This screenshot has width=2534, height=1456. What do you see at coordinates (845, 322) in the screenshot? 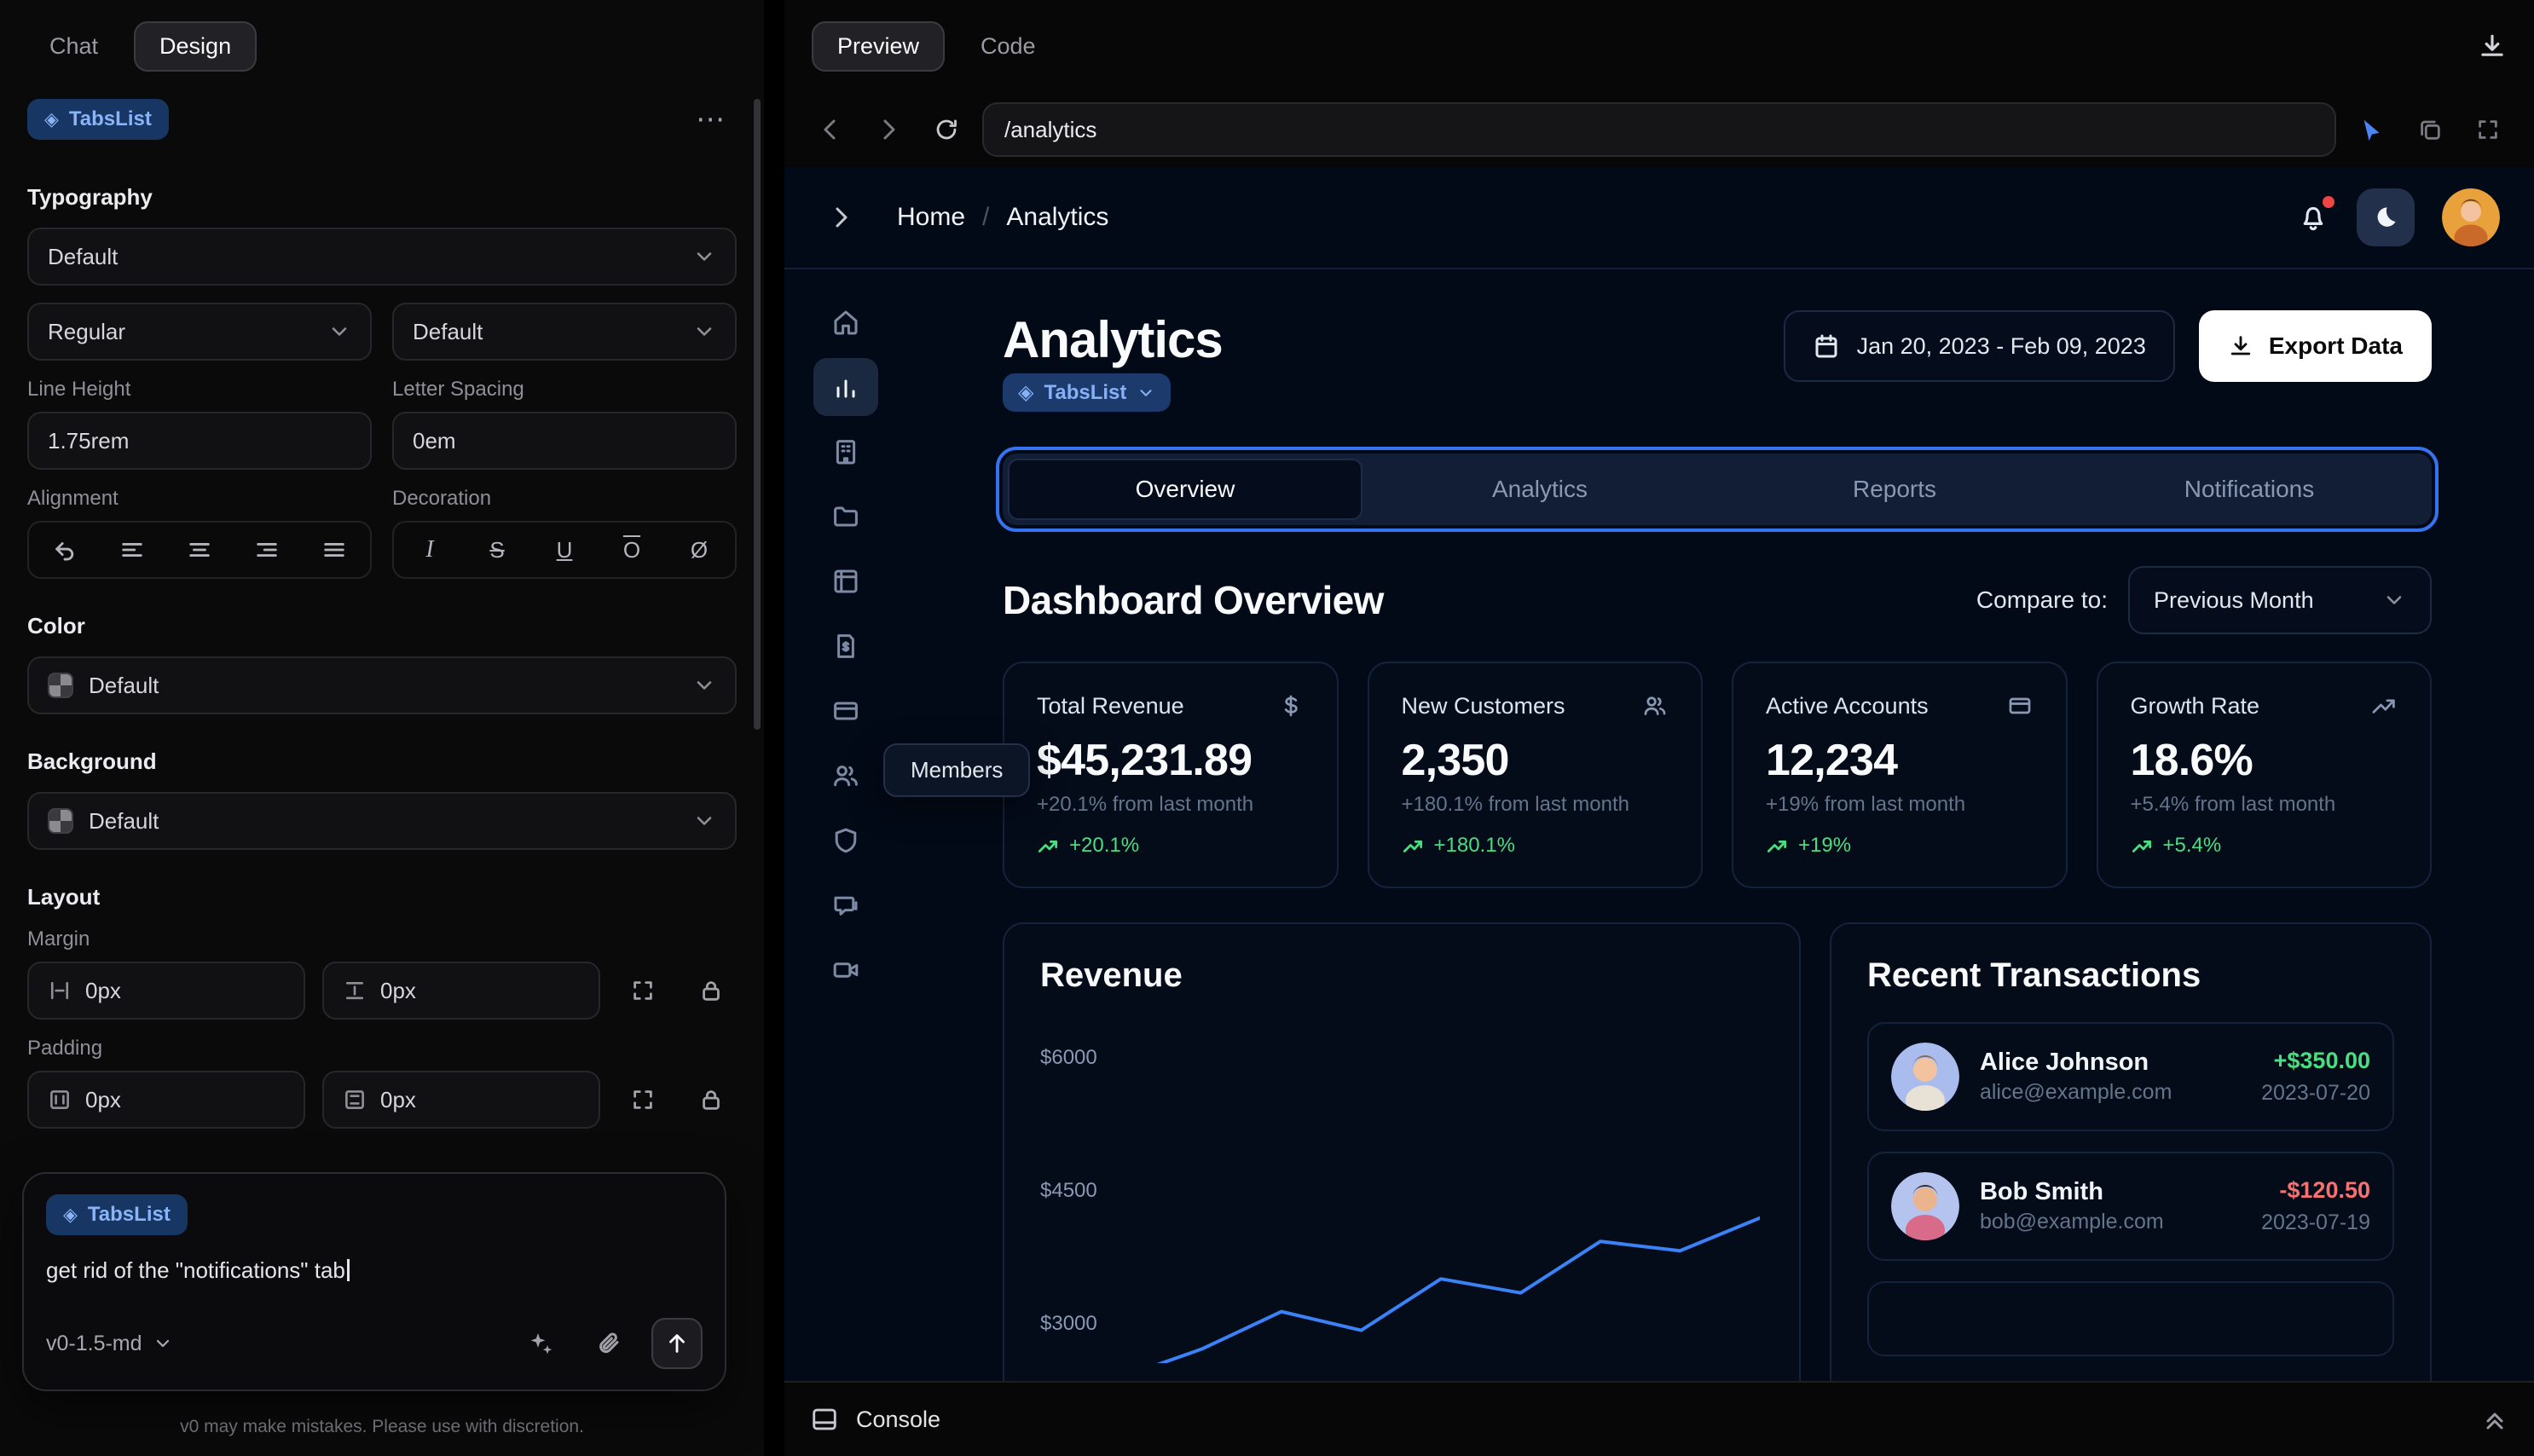
I see `rail-item-home` at bounding box center [845, 322].